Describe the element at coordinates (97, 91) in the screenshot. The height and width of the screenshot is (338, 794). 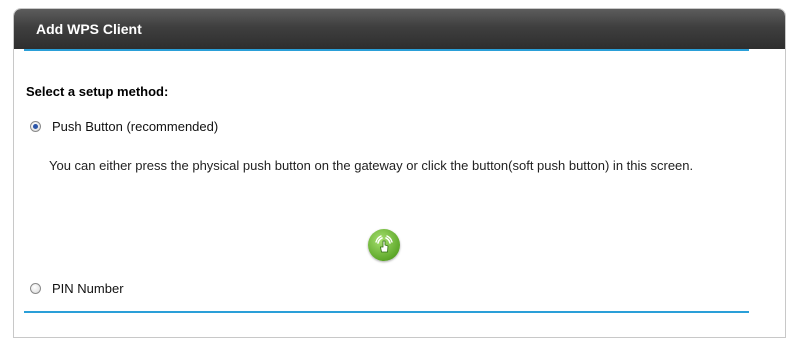
I see `setup-method-heading: Select a setup method:` at that location.